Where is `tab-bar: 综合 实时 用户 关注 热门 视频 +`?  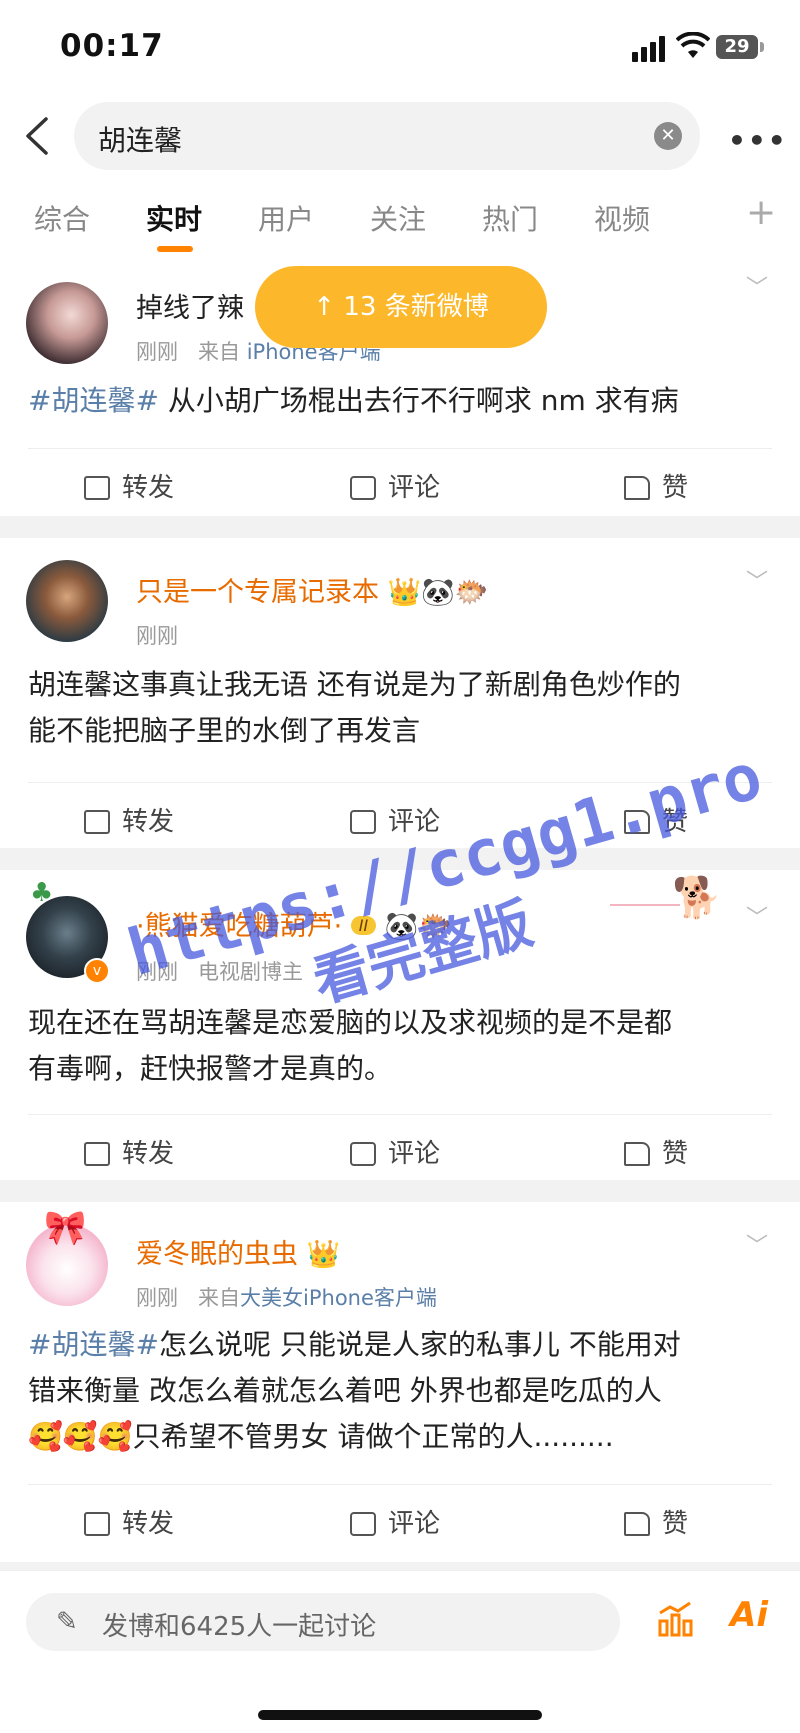 tab-bar: 综合 实时 用户 关注 热门 视频 + is located at coordinates (400, 220).